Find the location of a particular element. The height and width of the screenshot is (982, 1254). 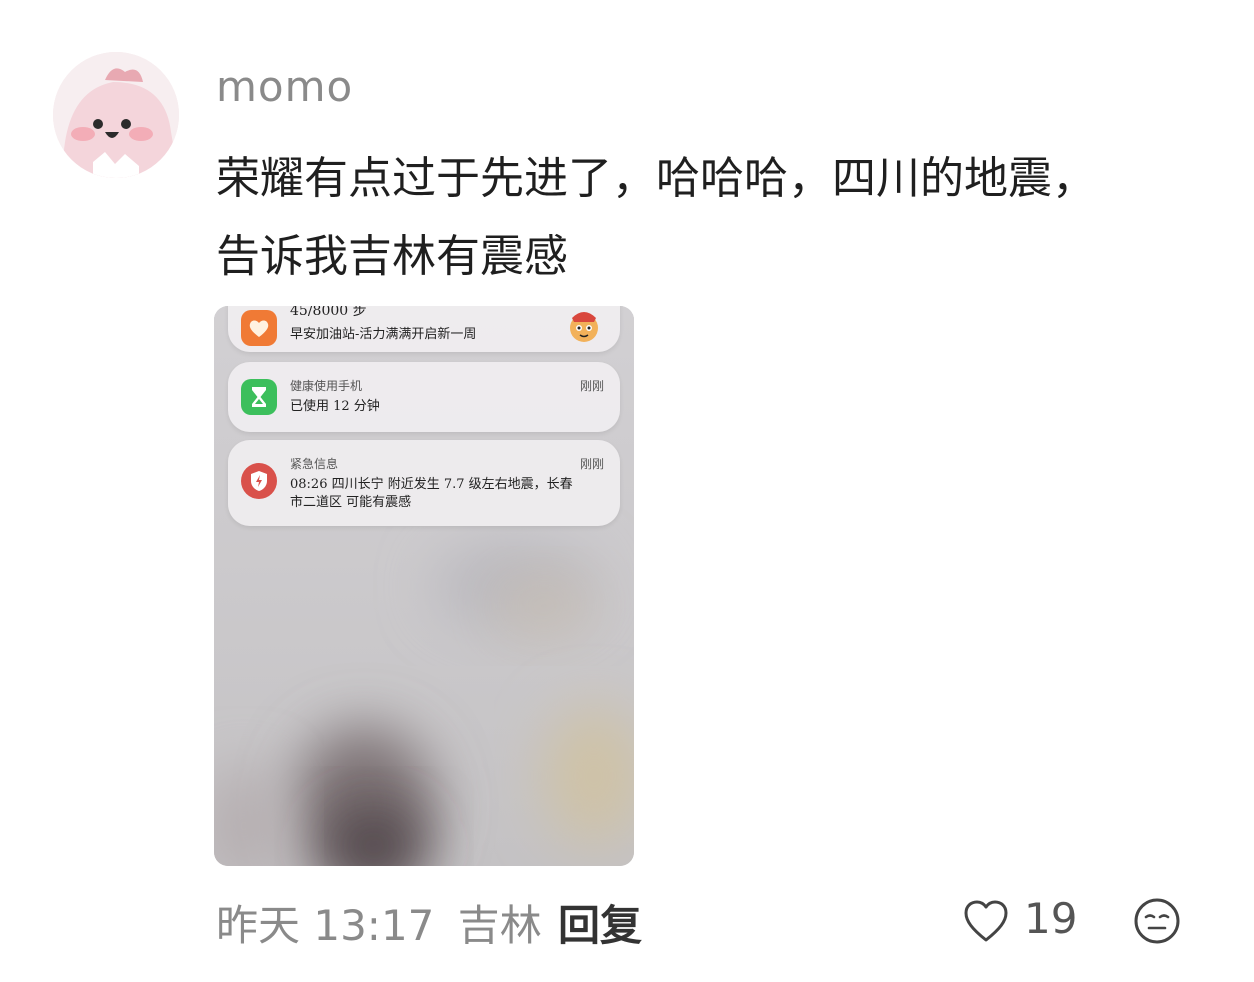

heart-outline-icon is located at coordinates (986, 921).